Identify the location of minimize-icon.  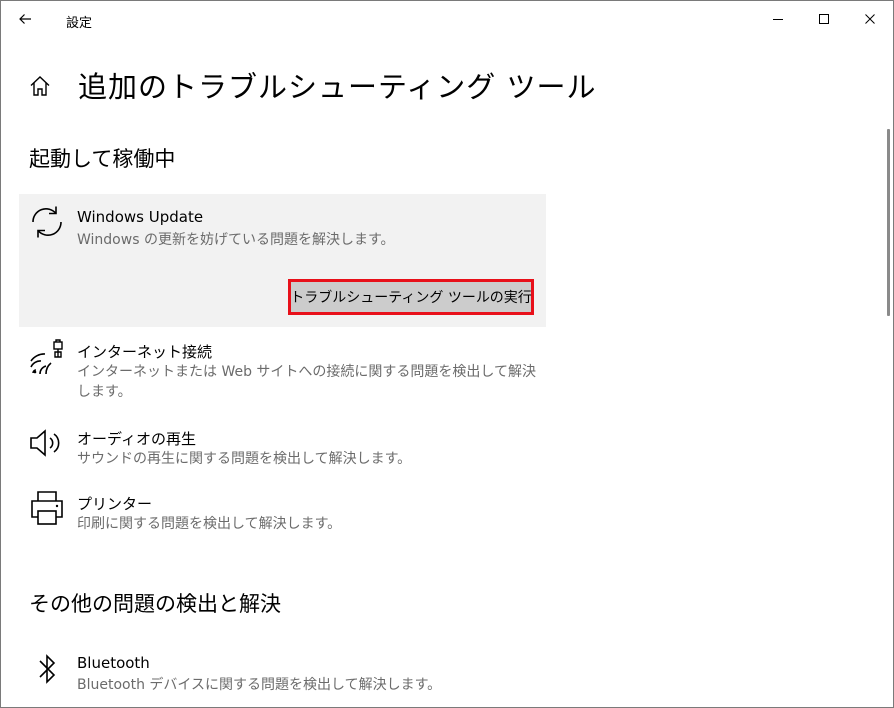
(778, 19).